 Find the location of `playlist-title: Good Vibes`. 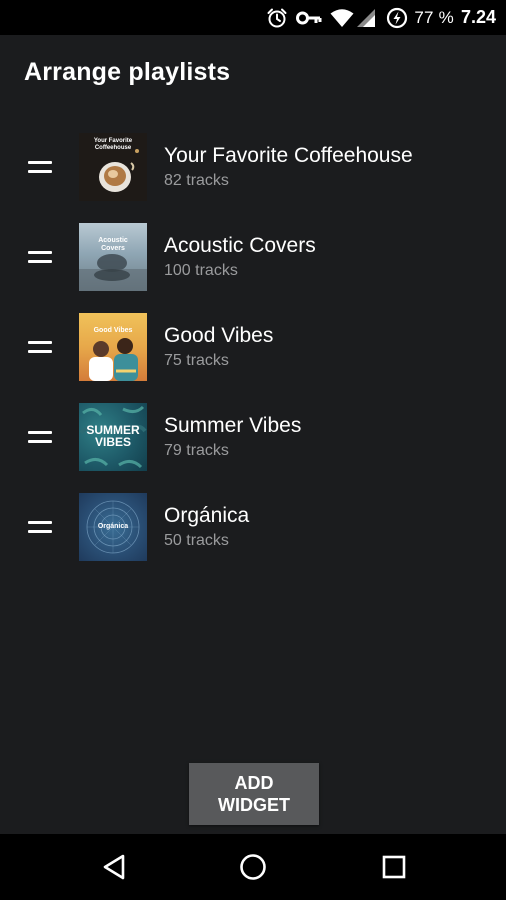

playlist-title: Good Vibes is located at coordinates (219, 335).